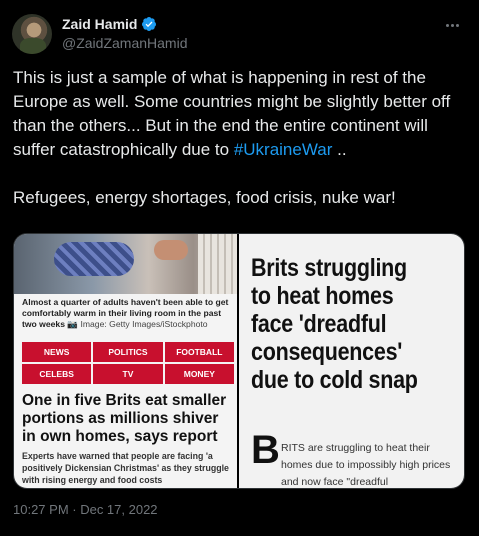  Describe the element at coordinates (339, 149) in the screenshot. I see `tweet-text-suffix: ..` at that location.